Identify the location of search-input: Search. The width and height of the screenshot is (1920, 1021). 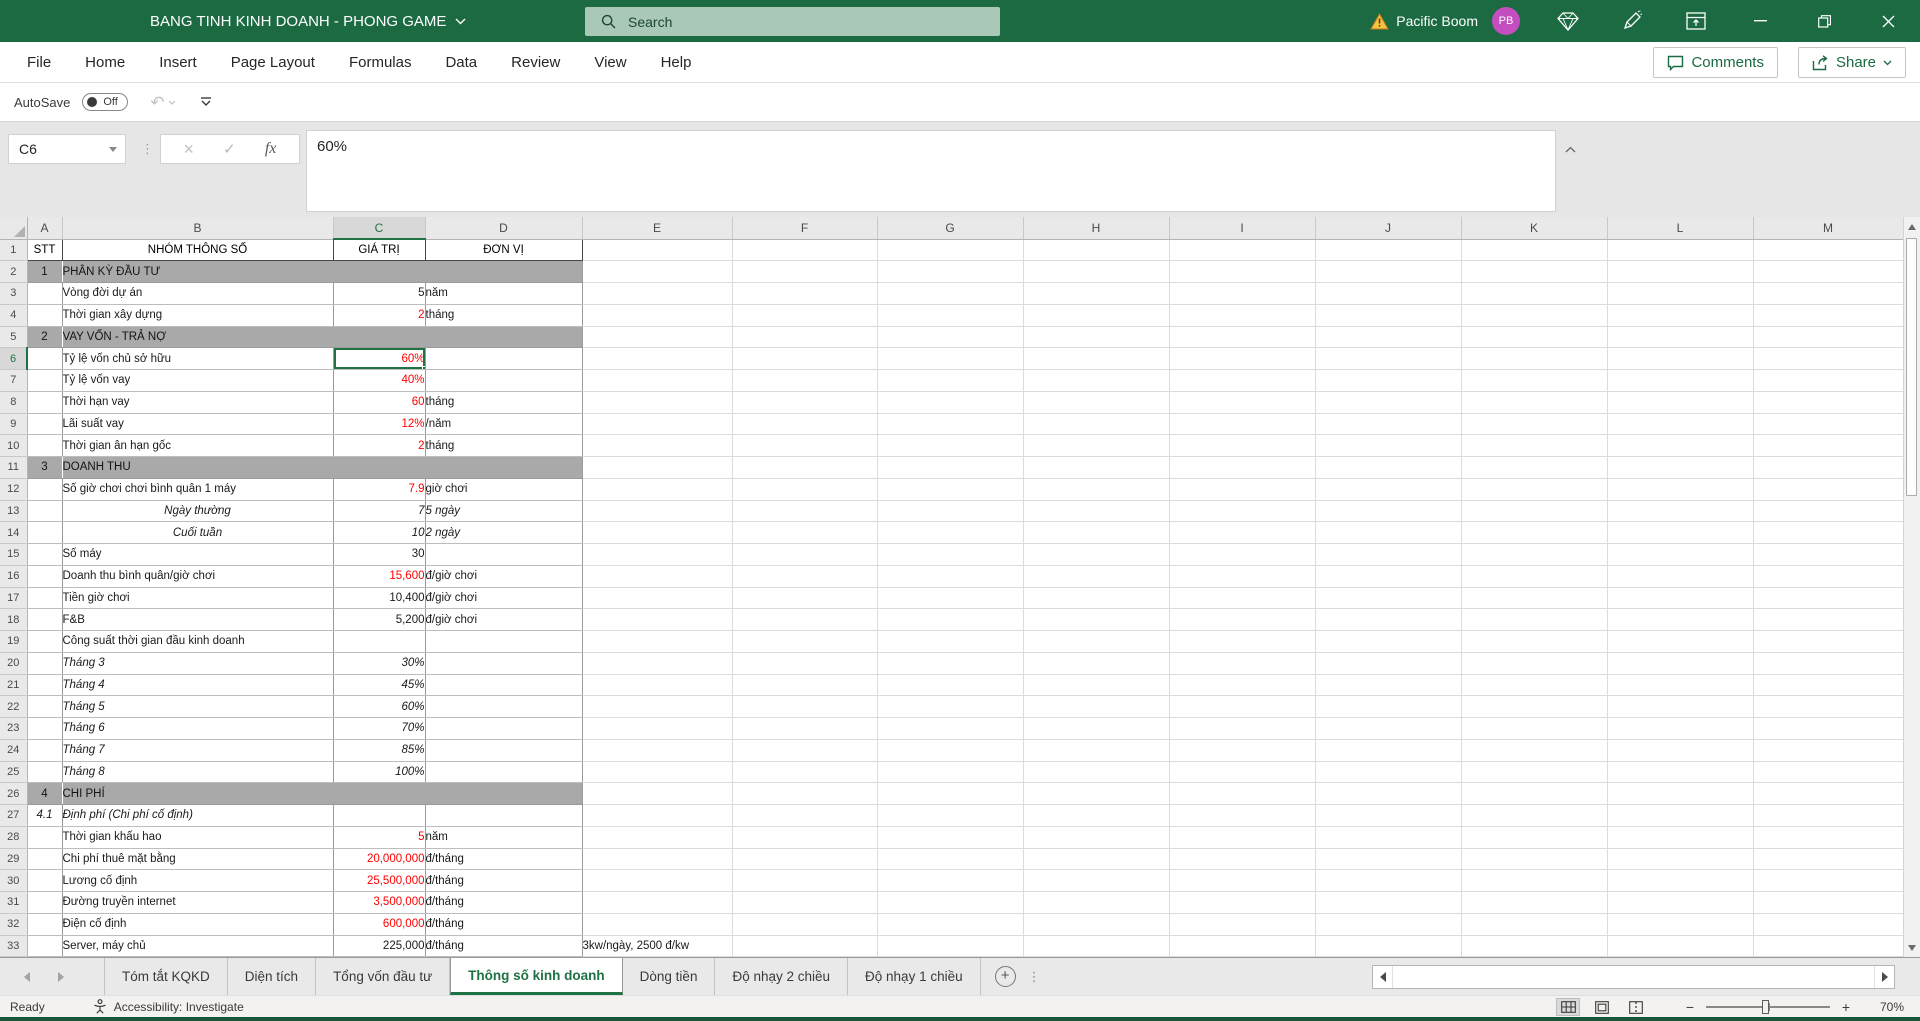
(792, 21).